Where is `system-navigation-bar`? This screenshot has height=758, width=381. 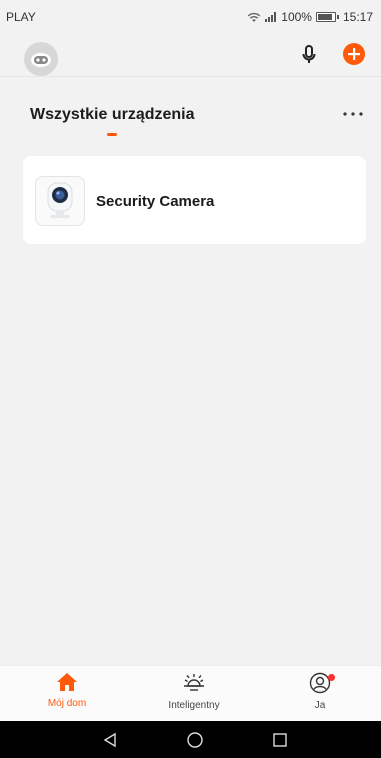 system-navigation-bar is located at coordinates (190, 739).